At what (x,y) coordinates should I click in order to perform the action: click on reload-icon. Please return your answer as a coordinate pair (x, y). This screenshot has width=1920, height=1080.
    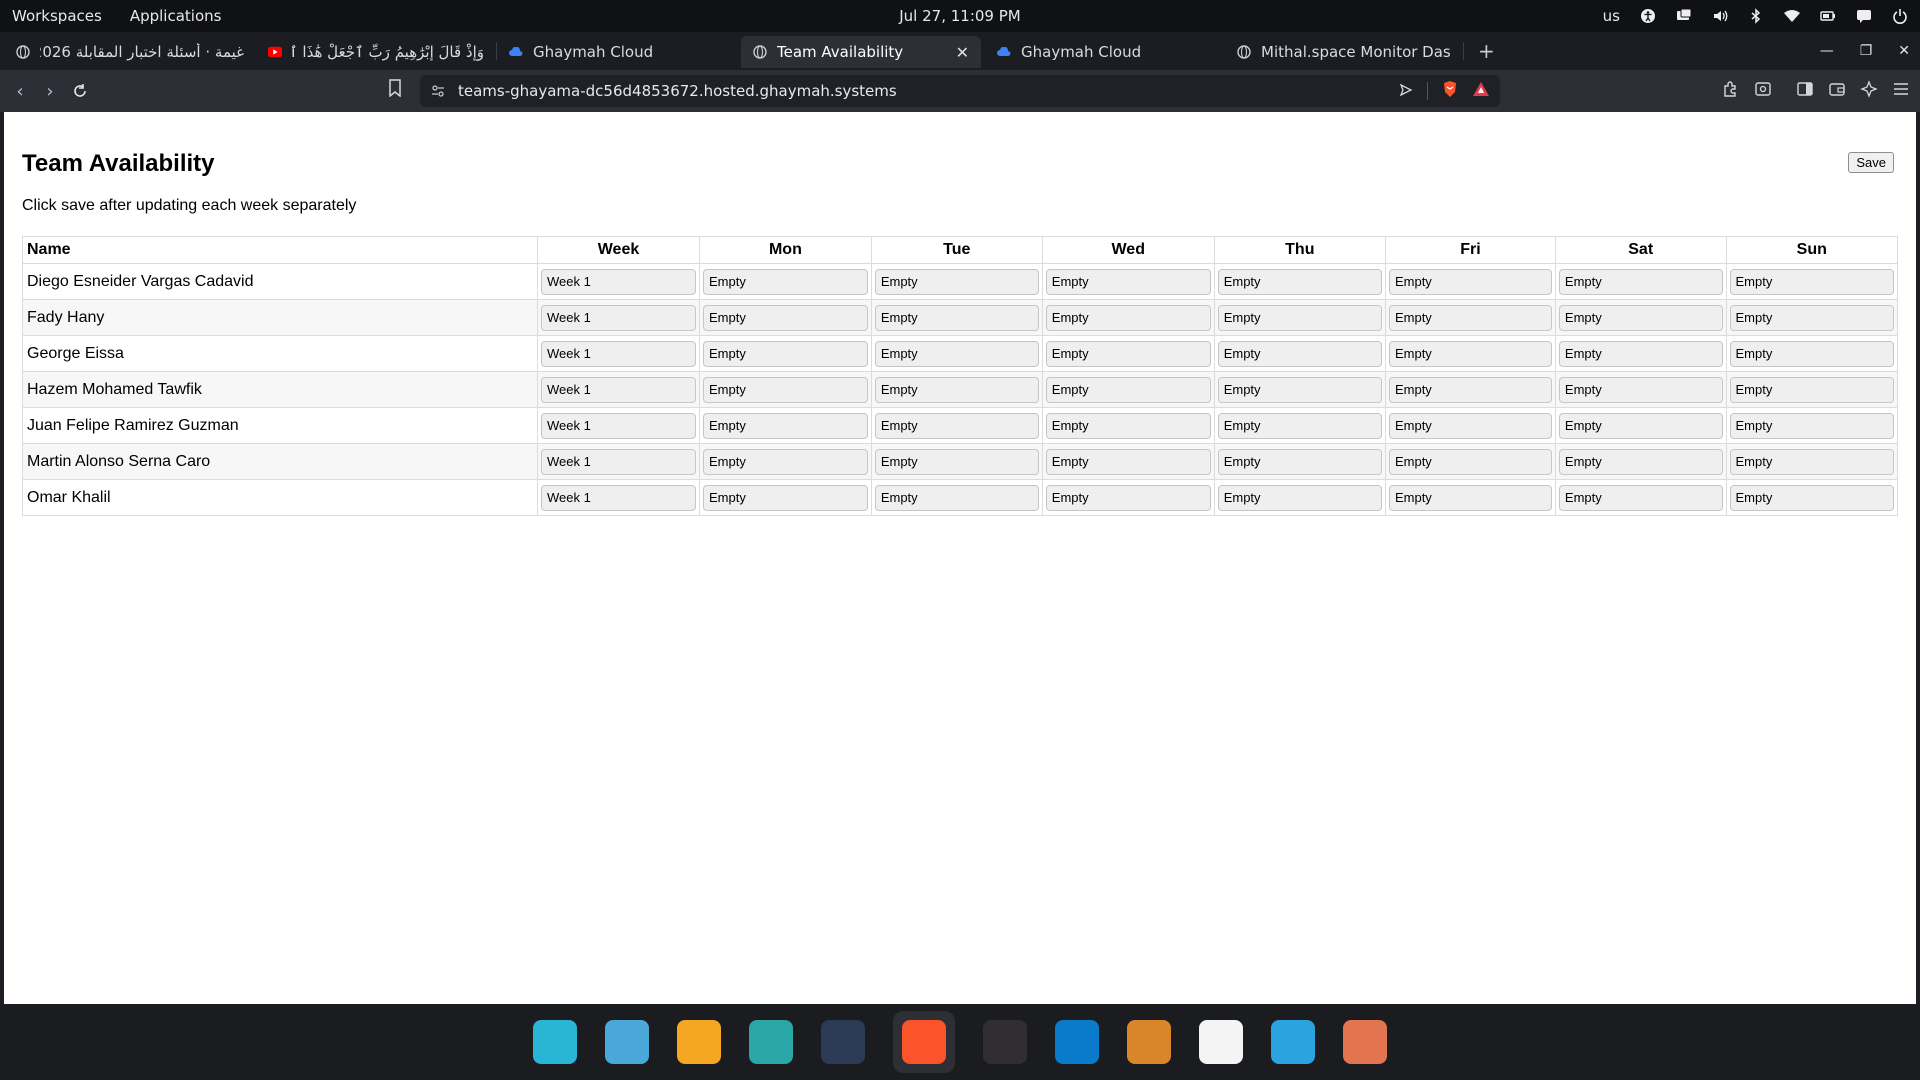
    Looking at the image, I should click on (80, 91).